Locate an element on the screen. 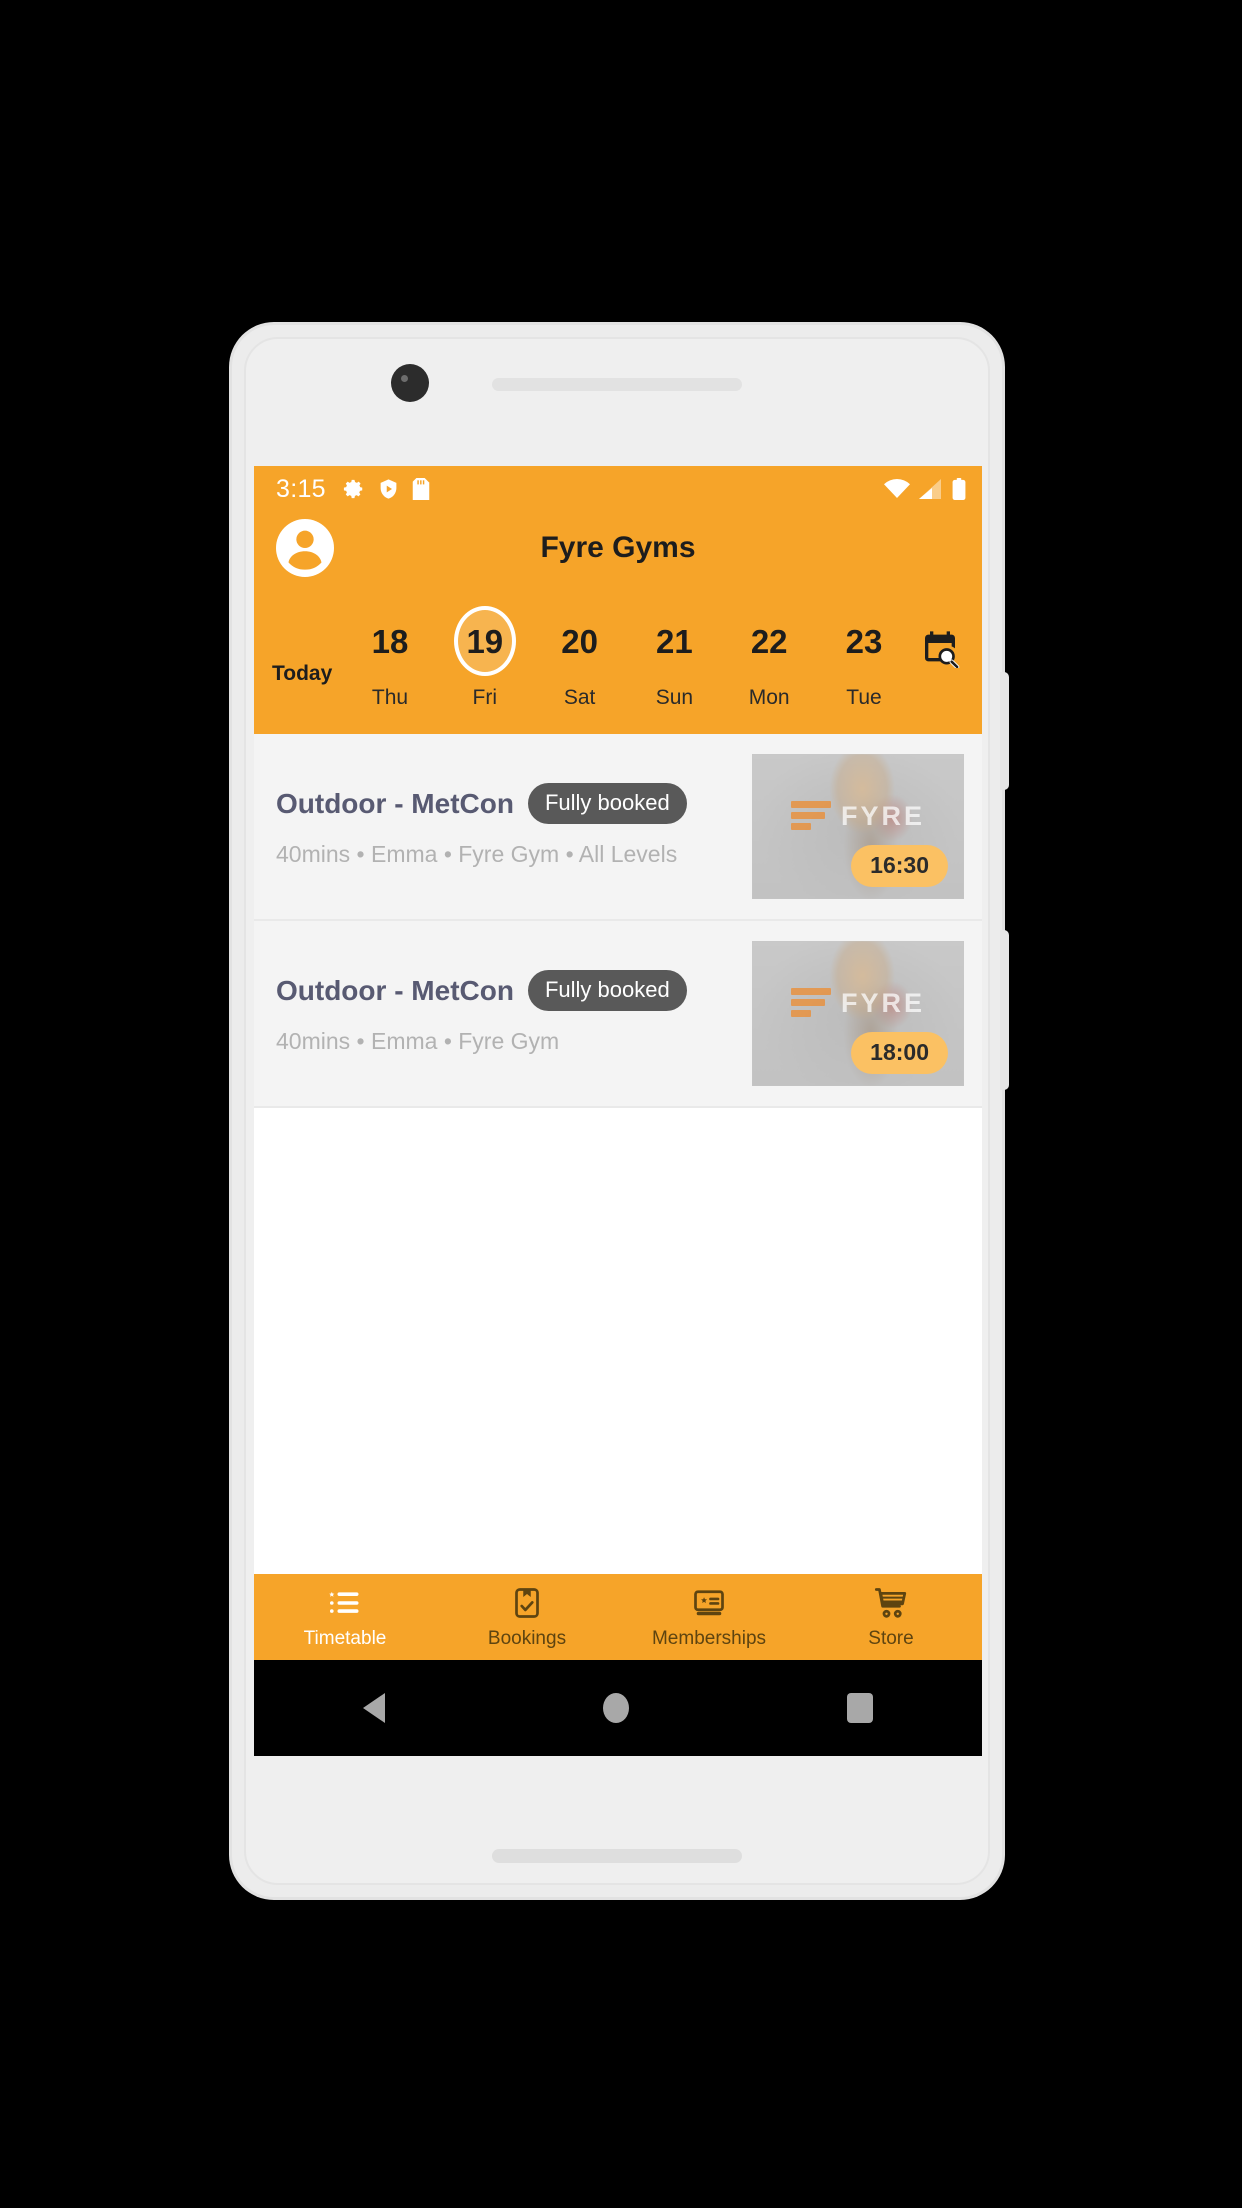 This screenshot has width=1242, height=2208. home-circle-icon is located at coordinates (616, 1708).